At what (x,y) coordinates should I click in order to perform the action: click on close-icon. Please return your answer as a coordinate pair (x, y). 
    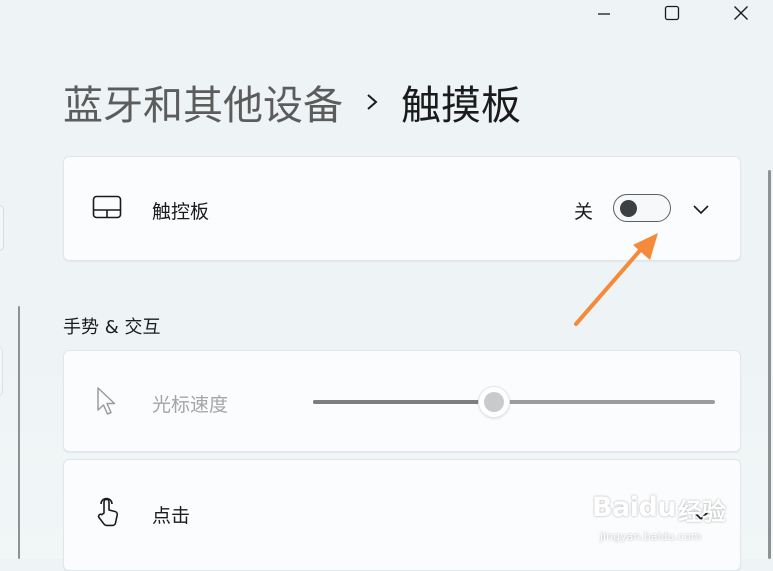
    Looking at the image, I should click on (741, 13).